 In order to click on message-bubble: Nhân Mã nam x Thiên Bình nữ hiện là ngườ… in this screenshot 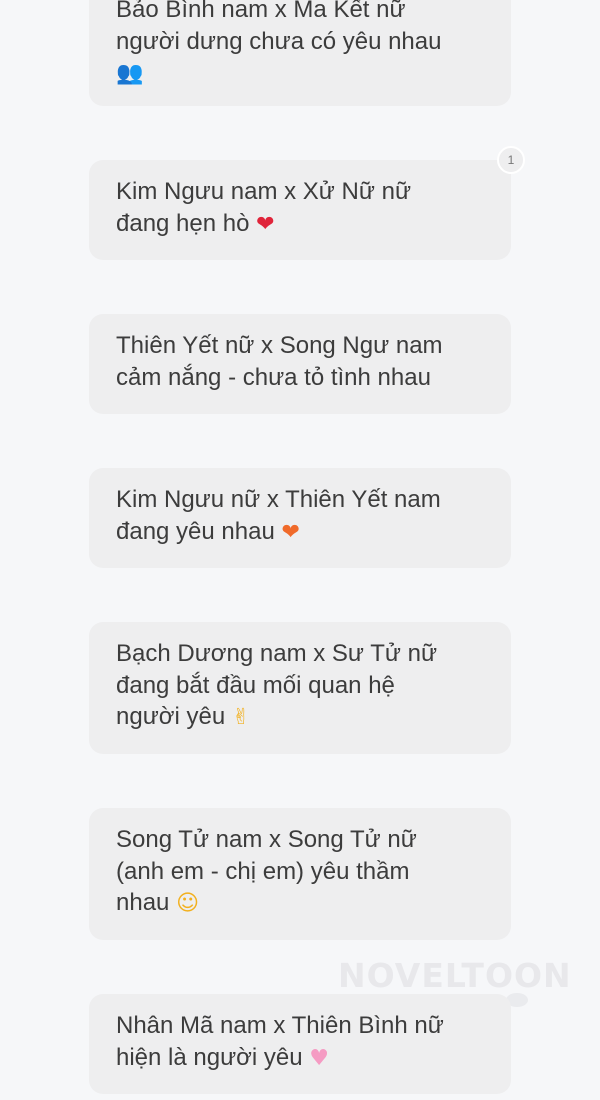, I will do `click(300, 1044)`.